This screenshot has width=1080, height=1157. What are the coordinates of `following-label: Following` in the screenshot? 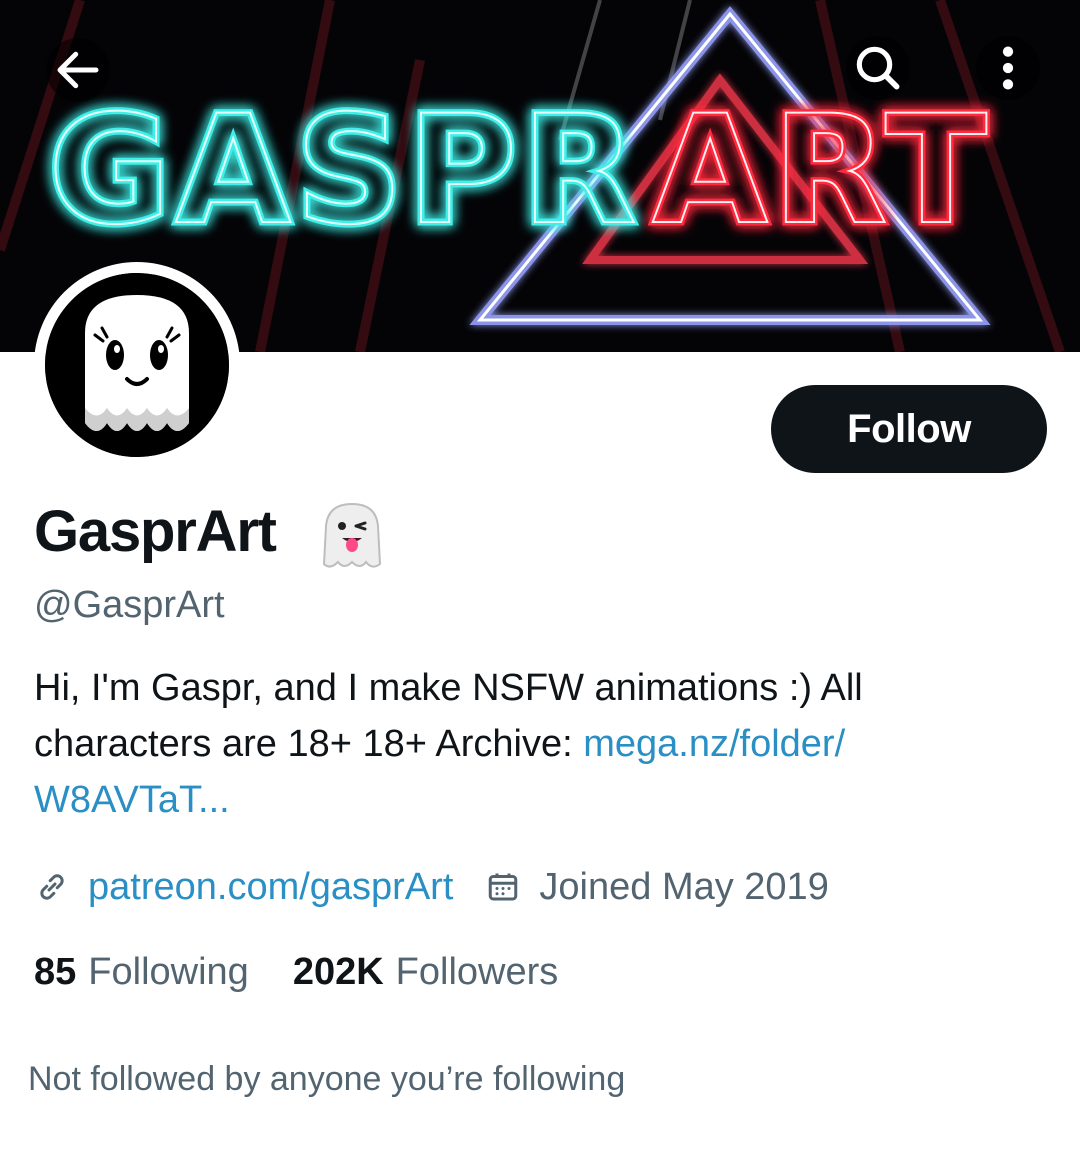 It's located at (168, 971).